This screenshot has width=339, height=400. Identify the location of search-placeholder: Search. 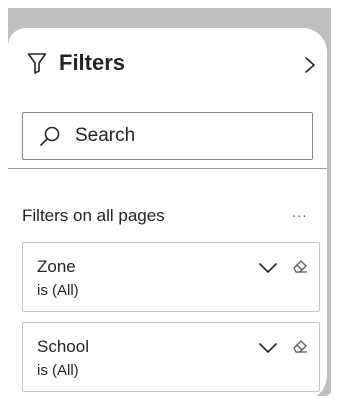
(105, 135).